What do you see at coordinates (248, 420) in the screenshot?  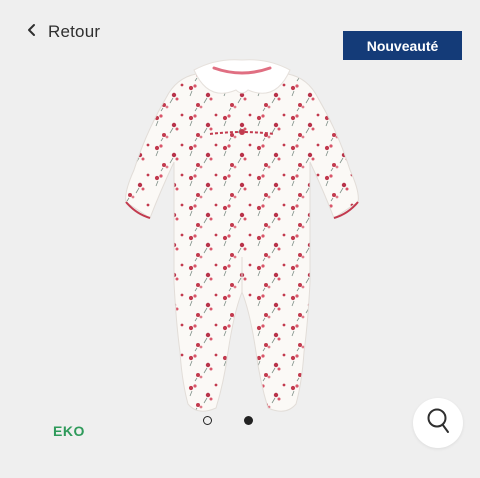 I see `carousel-dot-2-active` at bounding box center [248, 420].